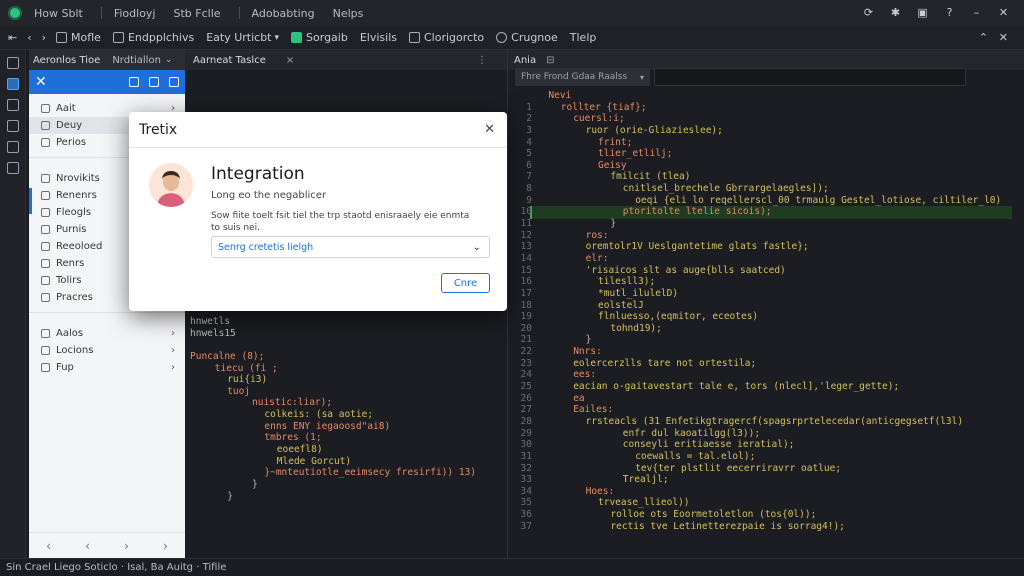  What do you see at coordinates (534, 37) in the screenshot?
I see `toolbar-label: Crugnoe` at bounding box center [534, 37].